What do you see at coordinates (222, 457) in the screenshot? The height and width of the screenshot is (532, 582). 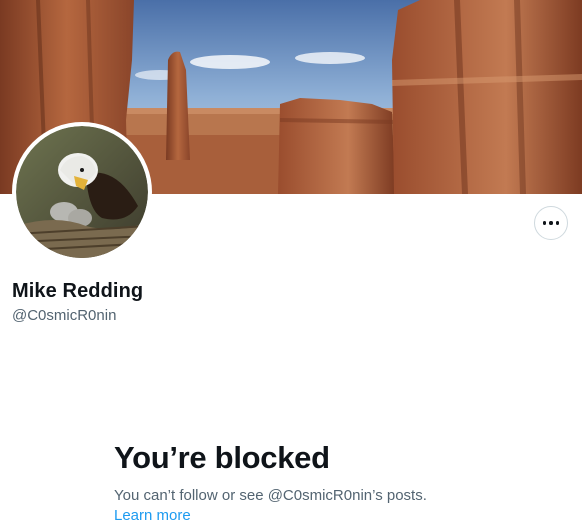 I see `blocked-title: You’re blocked` at bounding box center [222, 457].